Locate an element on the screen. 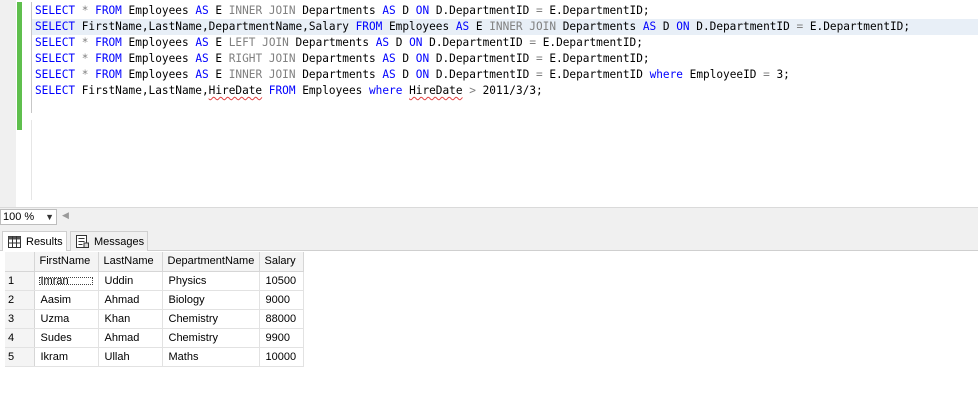  column-header: DepartmentName is located at coordinates (211, 262).